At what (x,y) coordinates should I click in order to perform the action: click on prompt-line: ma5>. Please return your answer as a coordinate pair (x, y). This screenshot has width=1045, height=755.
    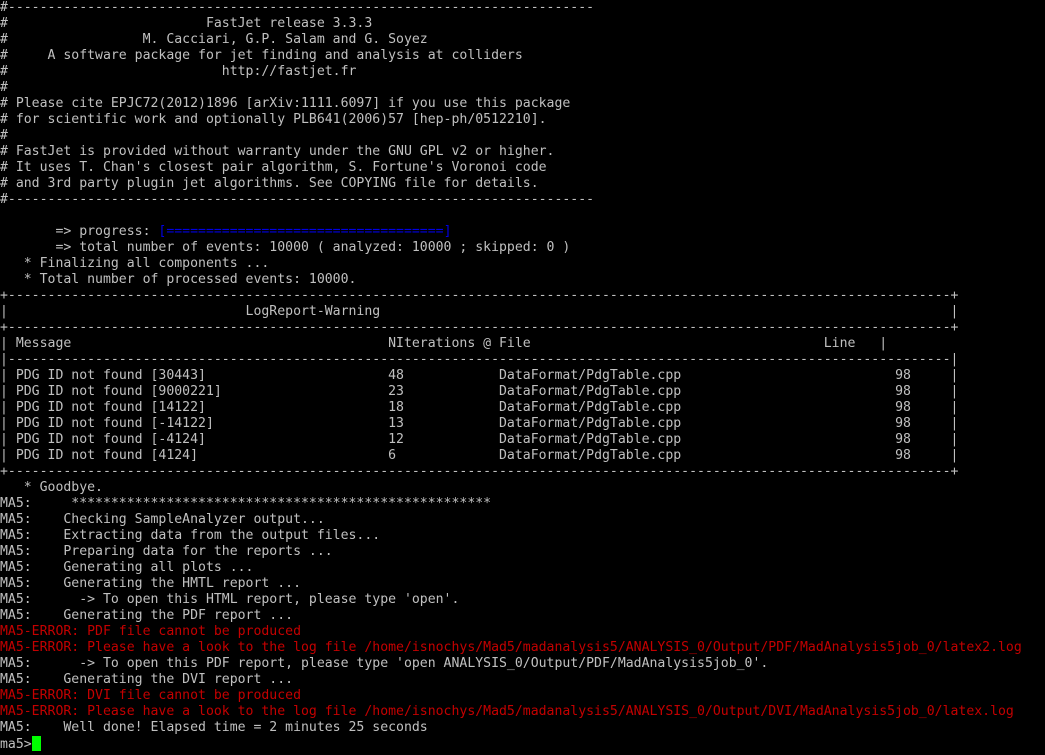
    Looking at the image, I should click on (20, 744).